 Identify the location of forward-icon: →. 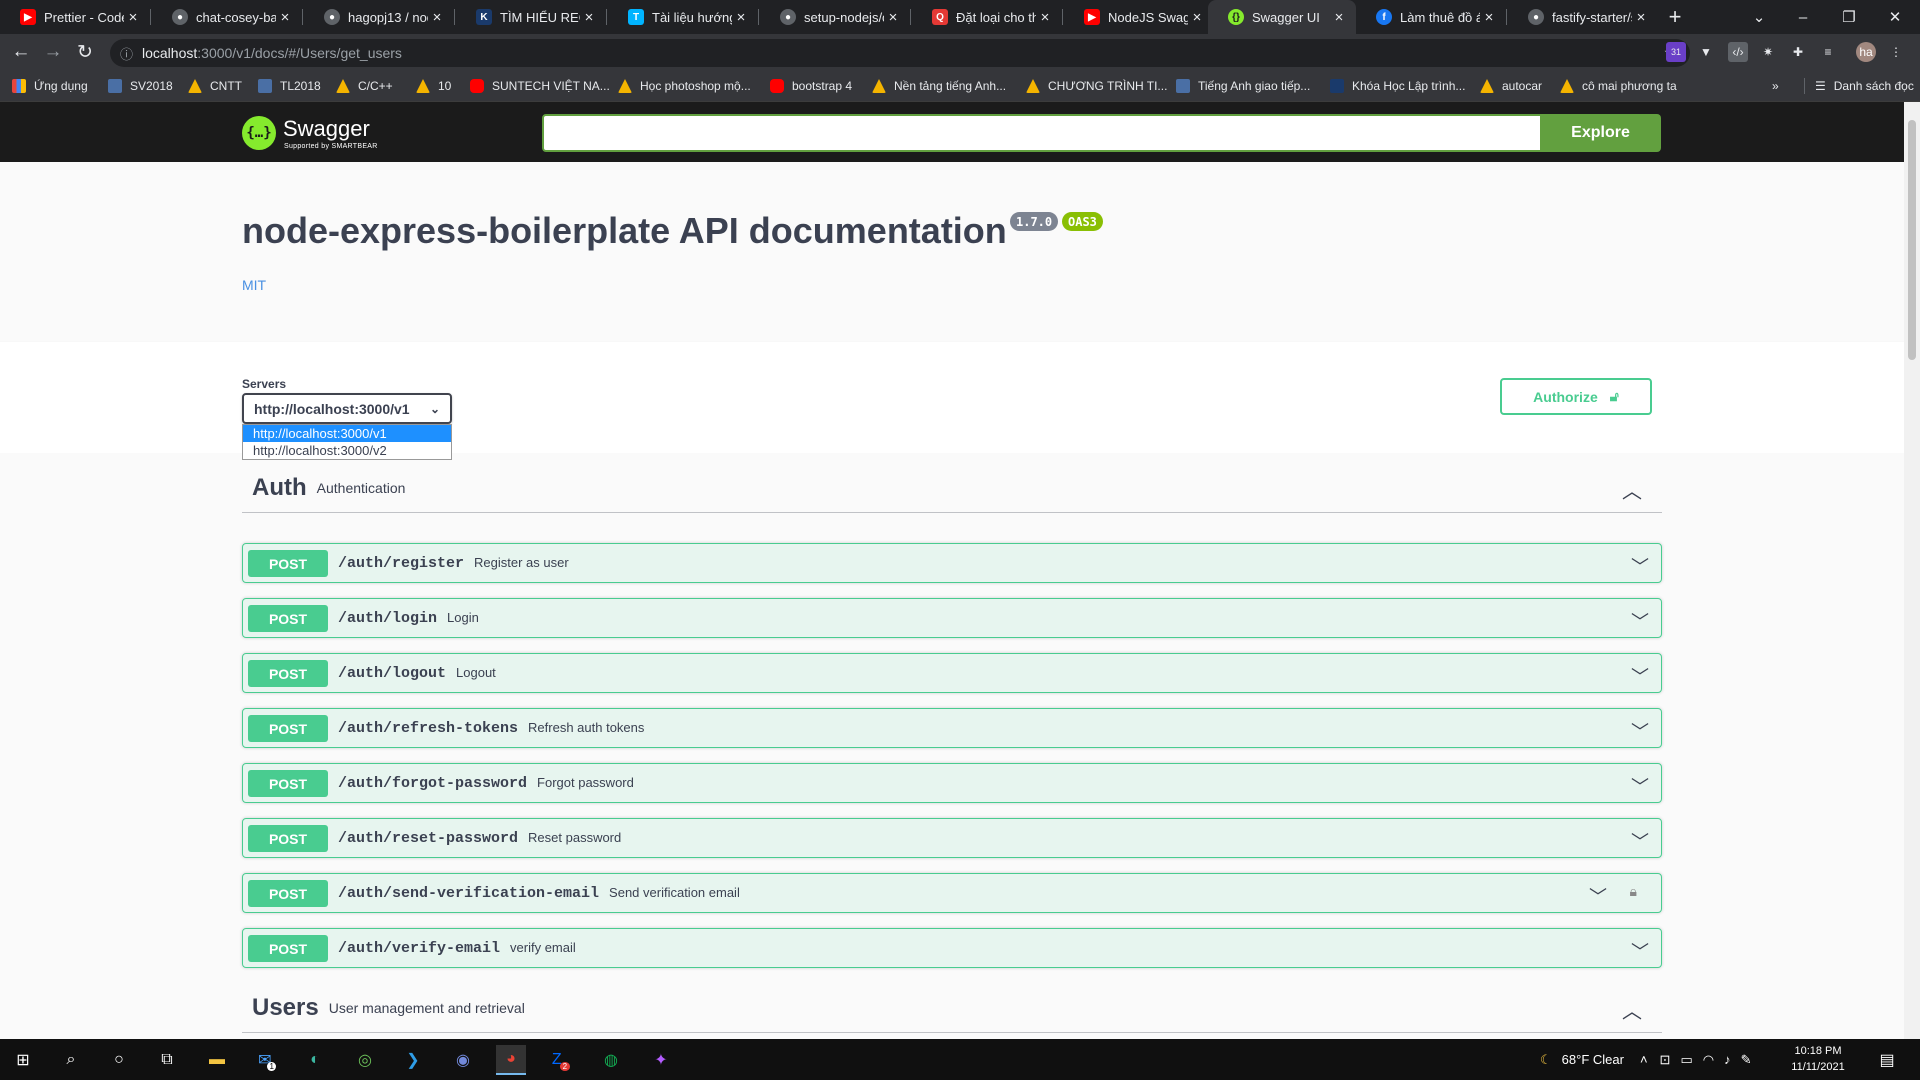
(53, 52).